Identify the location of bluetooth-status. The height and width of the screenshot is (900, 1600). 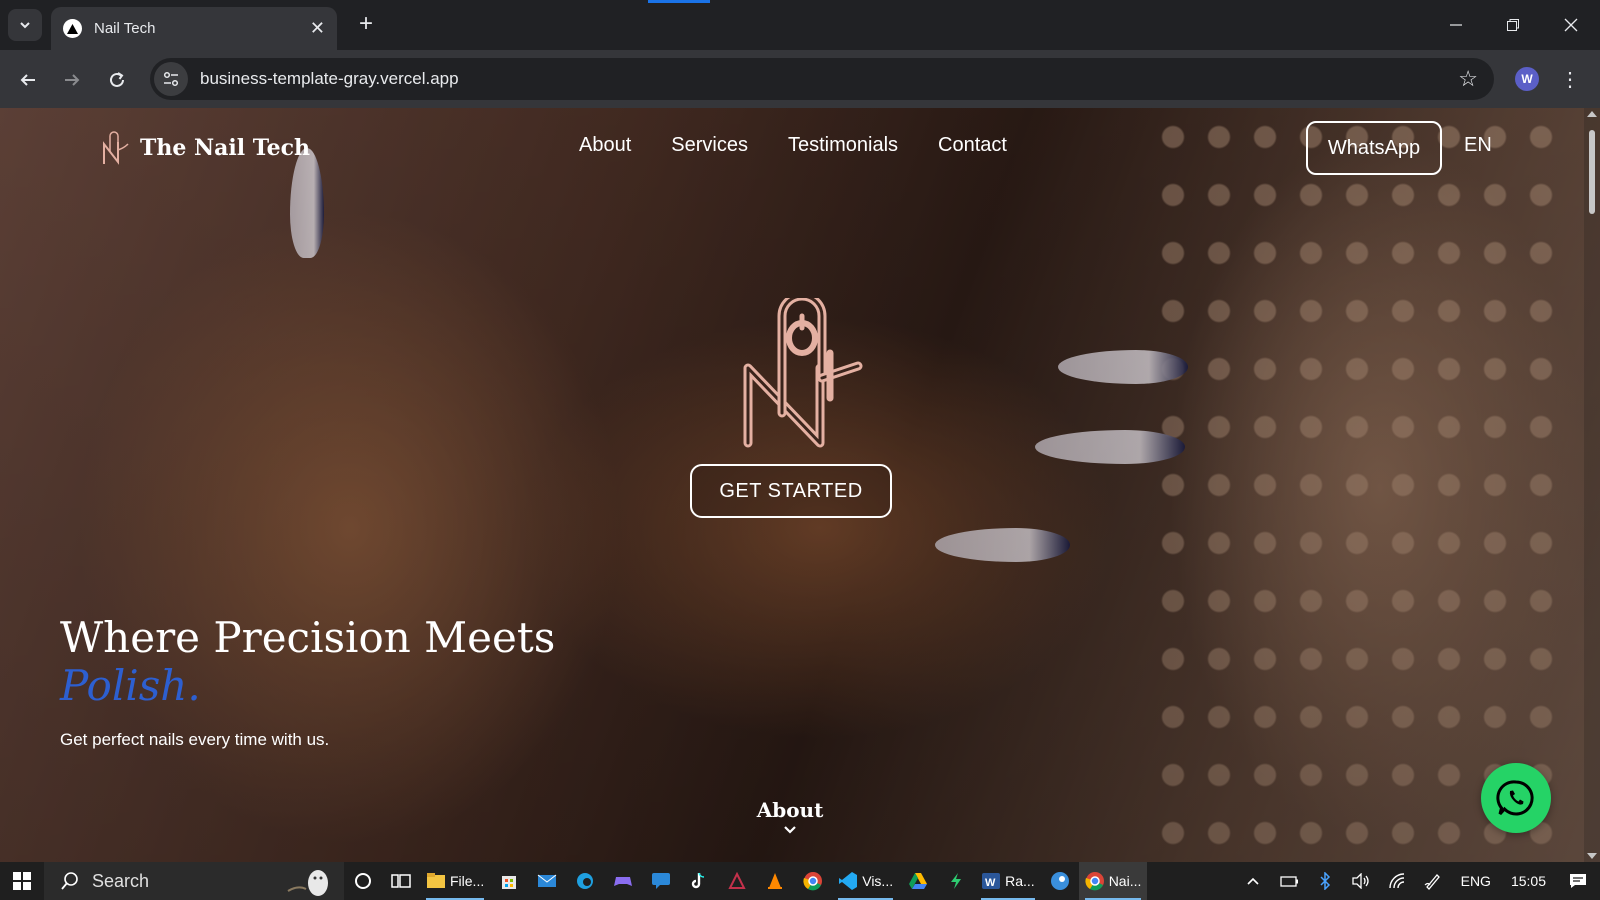
(1325, 881).